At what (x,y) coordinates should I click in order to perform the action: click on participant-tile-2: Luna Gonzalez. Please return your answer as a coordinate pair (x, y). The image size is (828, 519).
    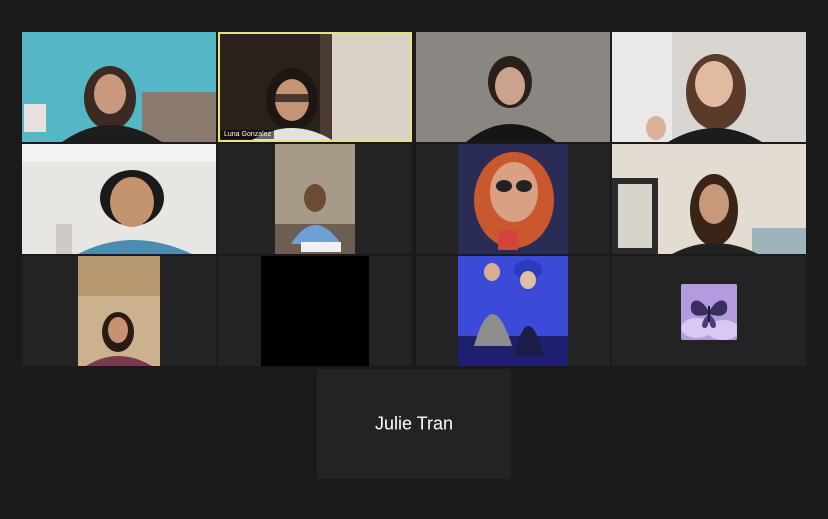
    Looking at the image, I should click on (315, 87).